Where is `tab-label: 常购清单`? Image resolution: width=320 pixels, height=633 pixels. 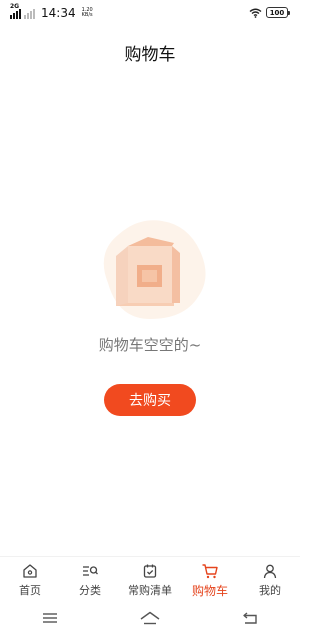
tab-label: 常购清单 is located at coordinates (150, 590).